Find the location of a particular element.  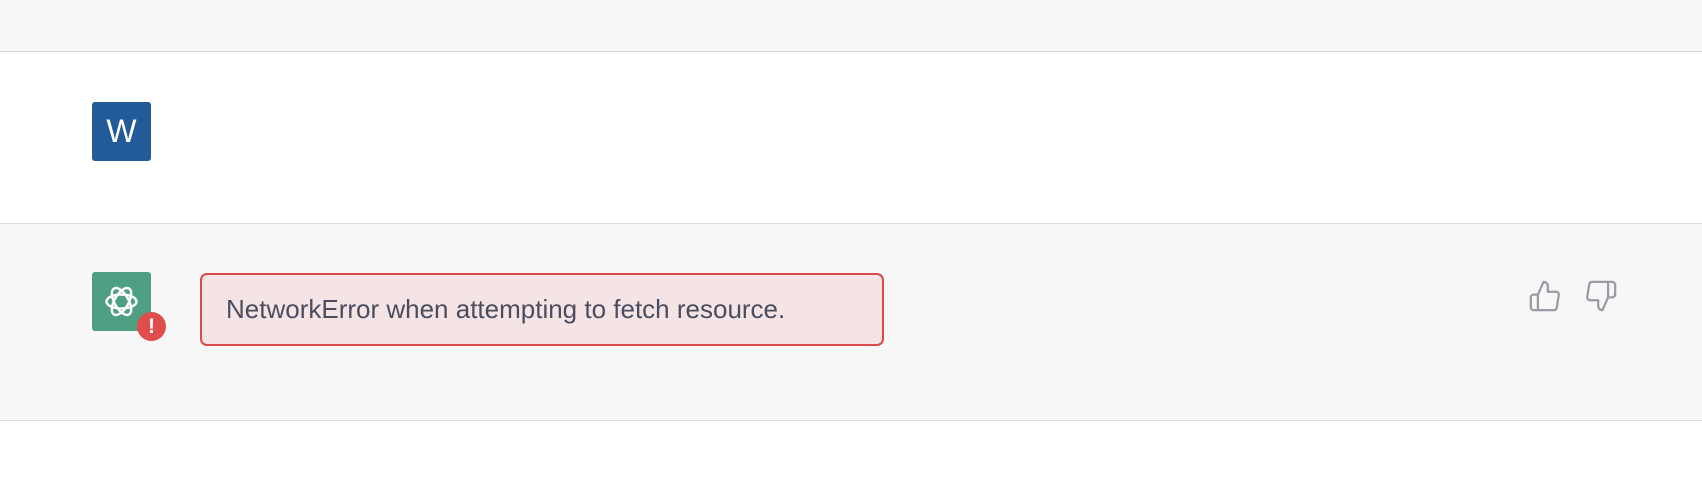

user-message-text-blurred is located at coordinates (393, 128).